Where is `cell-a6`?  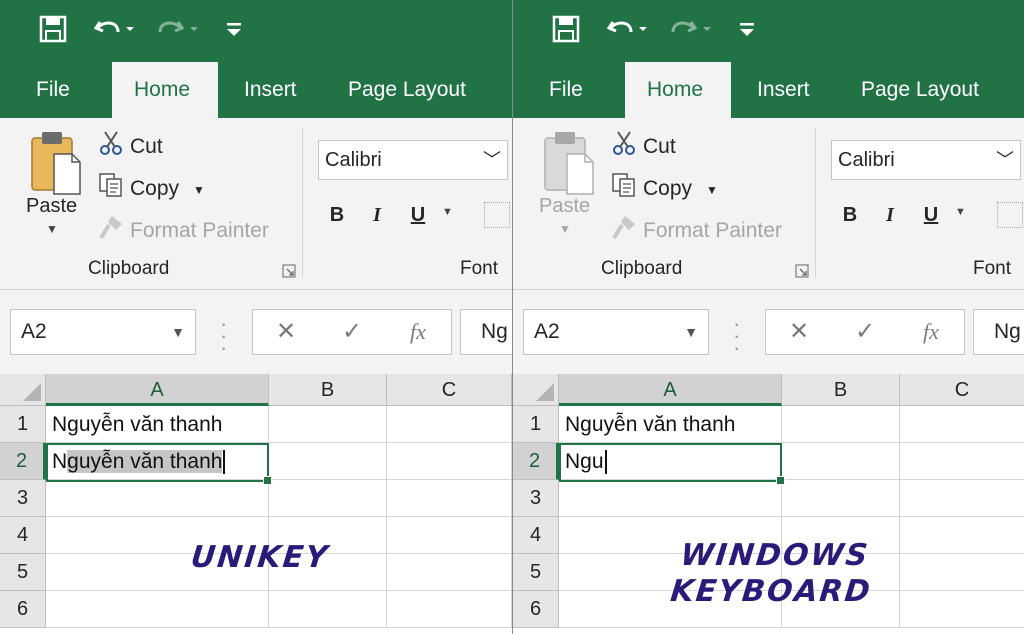
cell-a6 is located at coordinates (157, 609).